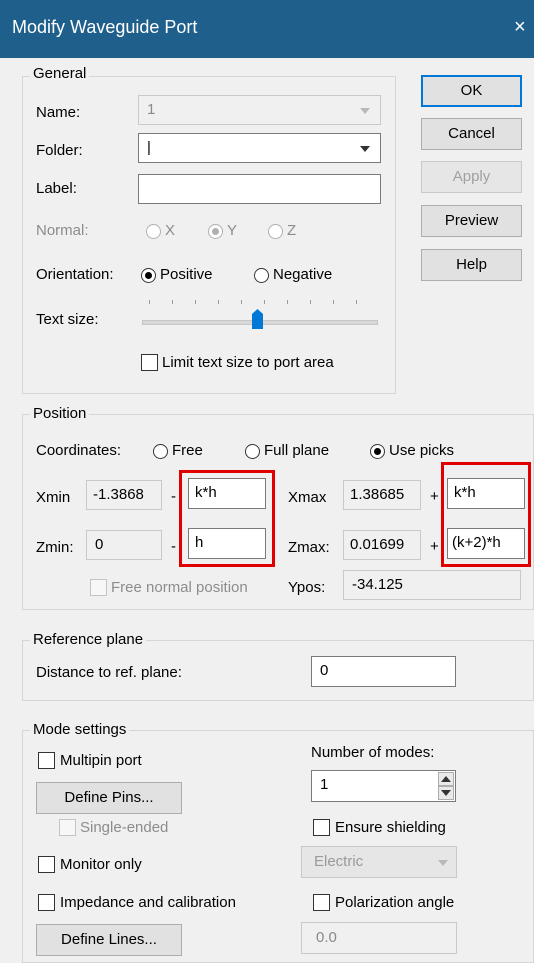 Image resolution: width=534 pixels, height=963 pixels. Describe the element at coordinates (62, 230) in the screenshot. I see `normal-label: Normal:` at that location.